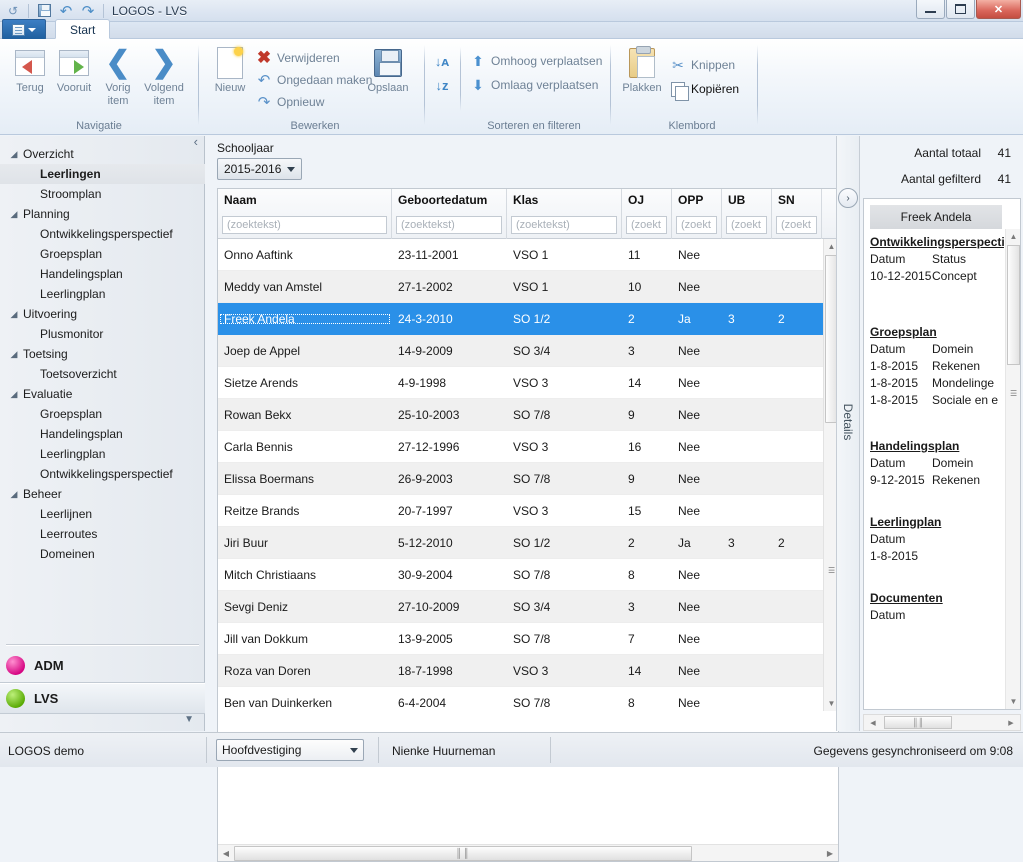 This screenshot has height=862, width=1023. What do you see at coordinates (520, 699) in the screenshot?
I see `table-row: Ben van Duinkerken 6-4-2004 SO 7/8 8 Nee` at bounding box center [520, 699].